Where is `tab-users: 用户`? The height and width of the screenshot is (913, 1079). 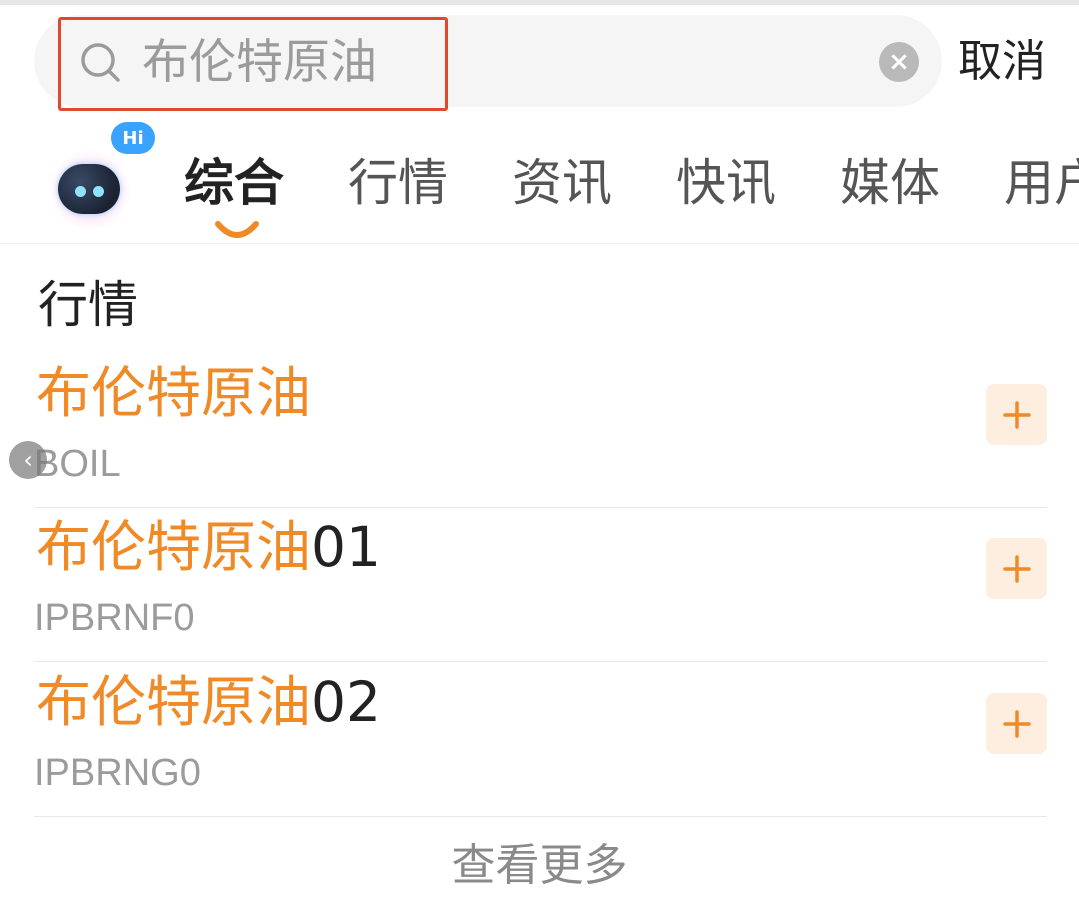
tab-users: 用户 is located at coordinates (1041, 183).